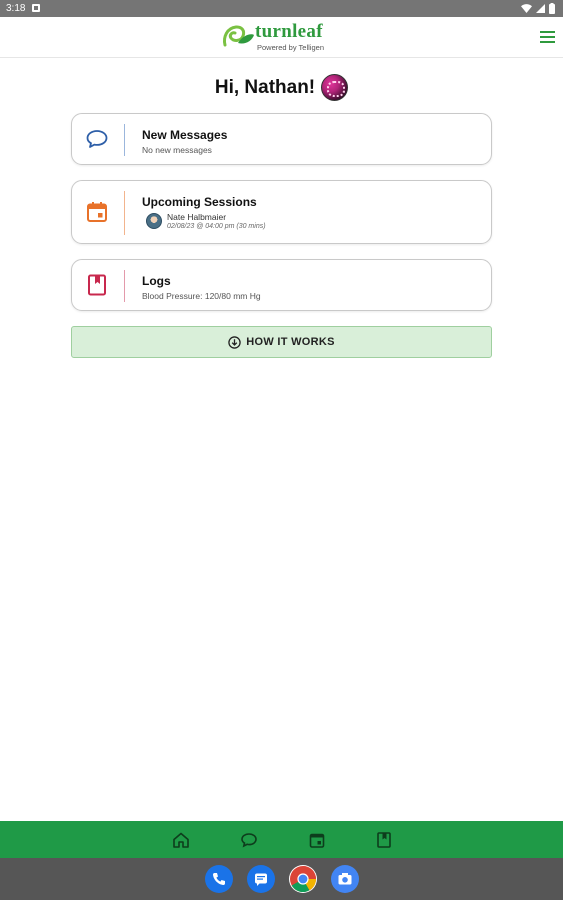 This screenshot has width=563, height=900. What do you see at coordinates (219, 879) in the screenshot?
I see `phone-icon` at bounding box center [219, 879].